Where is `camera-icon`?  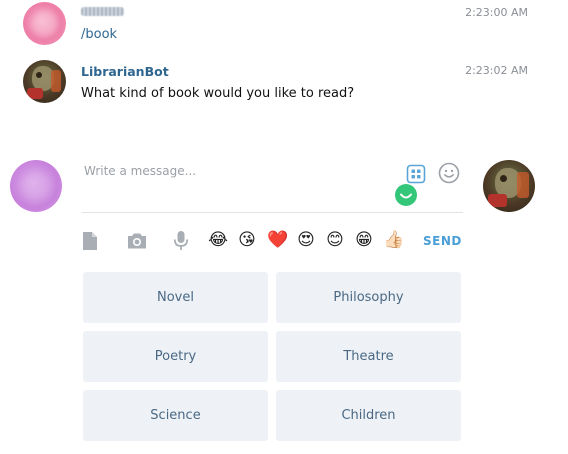 camera-icon is located at coordinates (137, 241).